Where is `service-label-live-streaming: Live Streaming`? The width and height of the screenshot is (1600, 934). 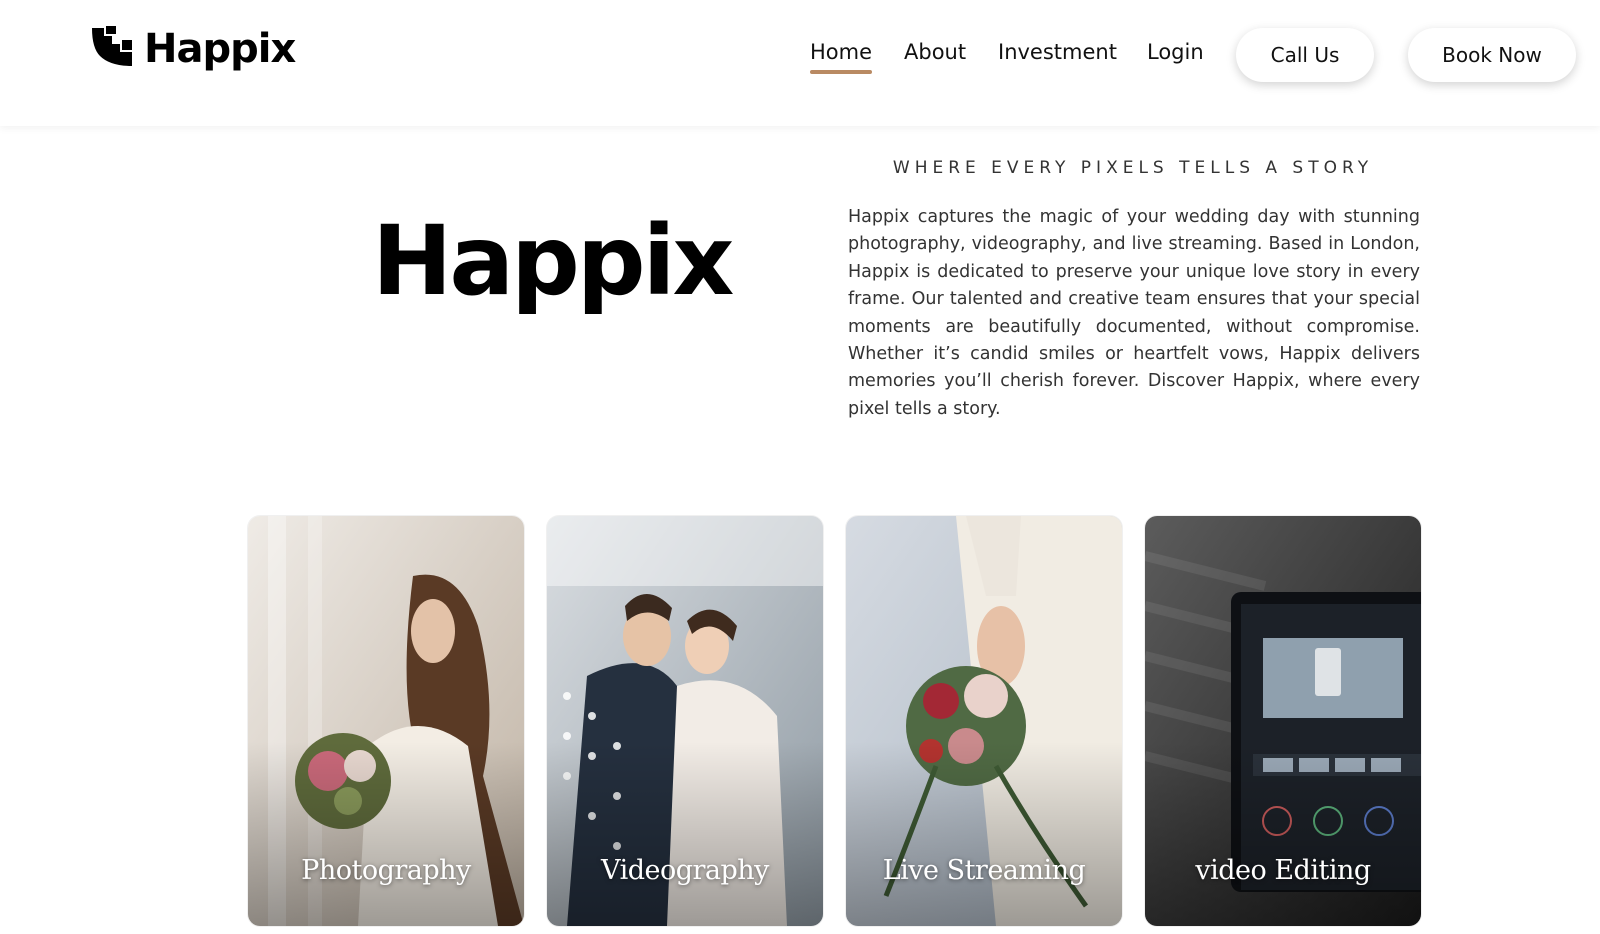
service-label-live-streaming: Live Streaming is located at coordinates (984, 870).